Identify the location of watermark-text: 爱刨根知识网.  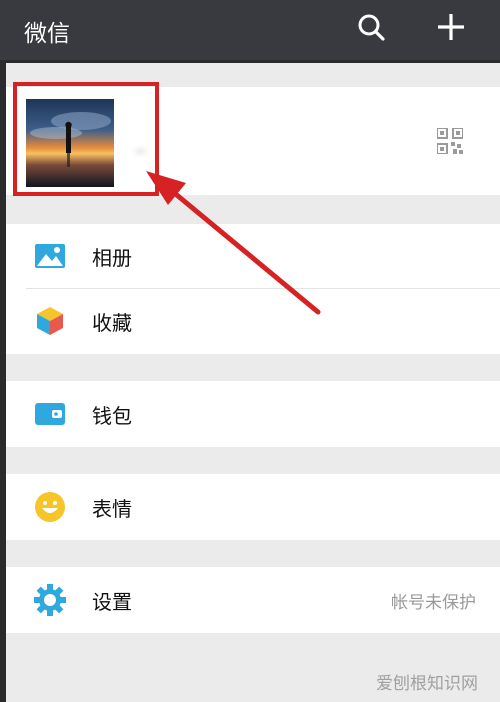
(427, 684).